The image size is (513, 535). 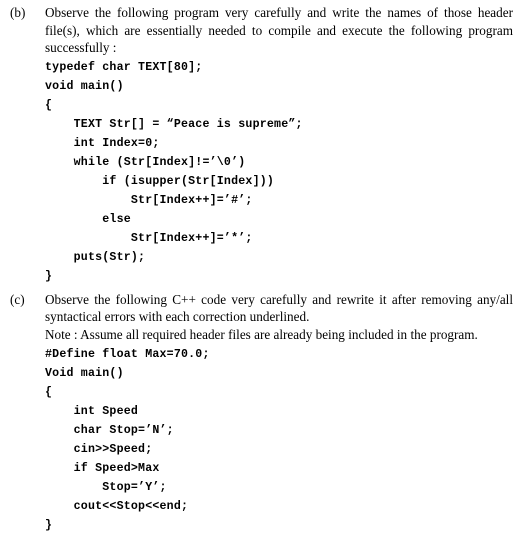 I want to click on question-b-label: (b), so click(x=18, y=12).